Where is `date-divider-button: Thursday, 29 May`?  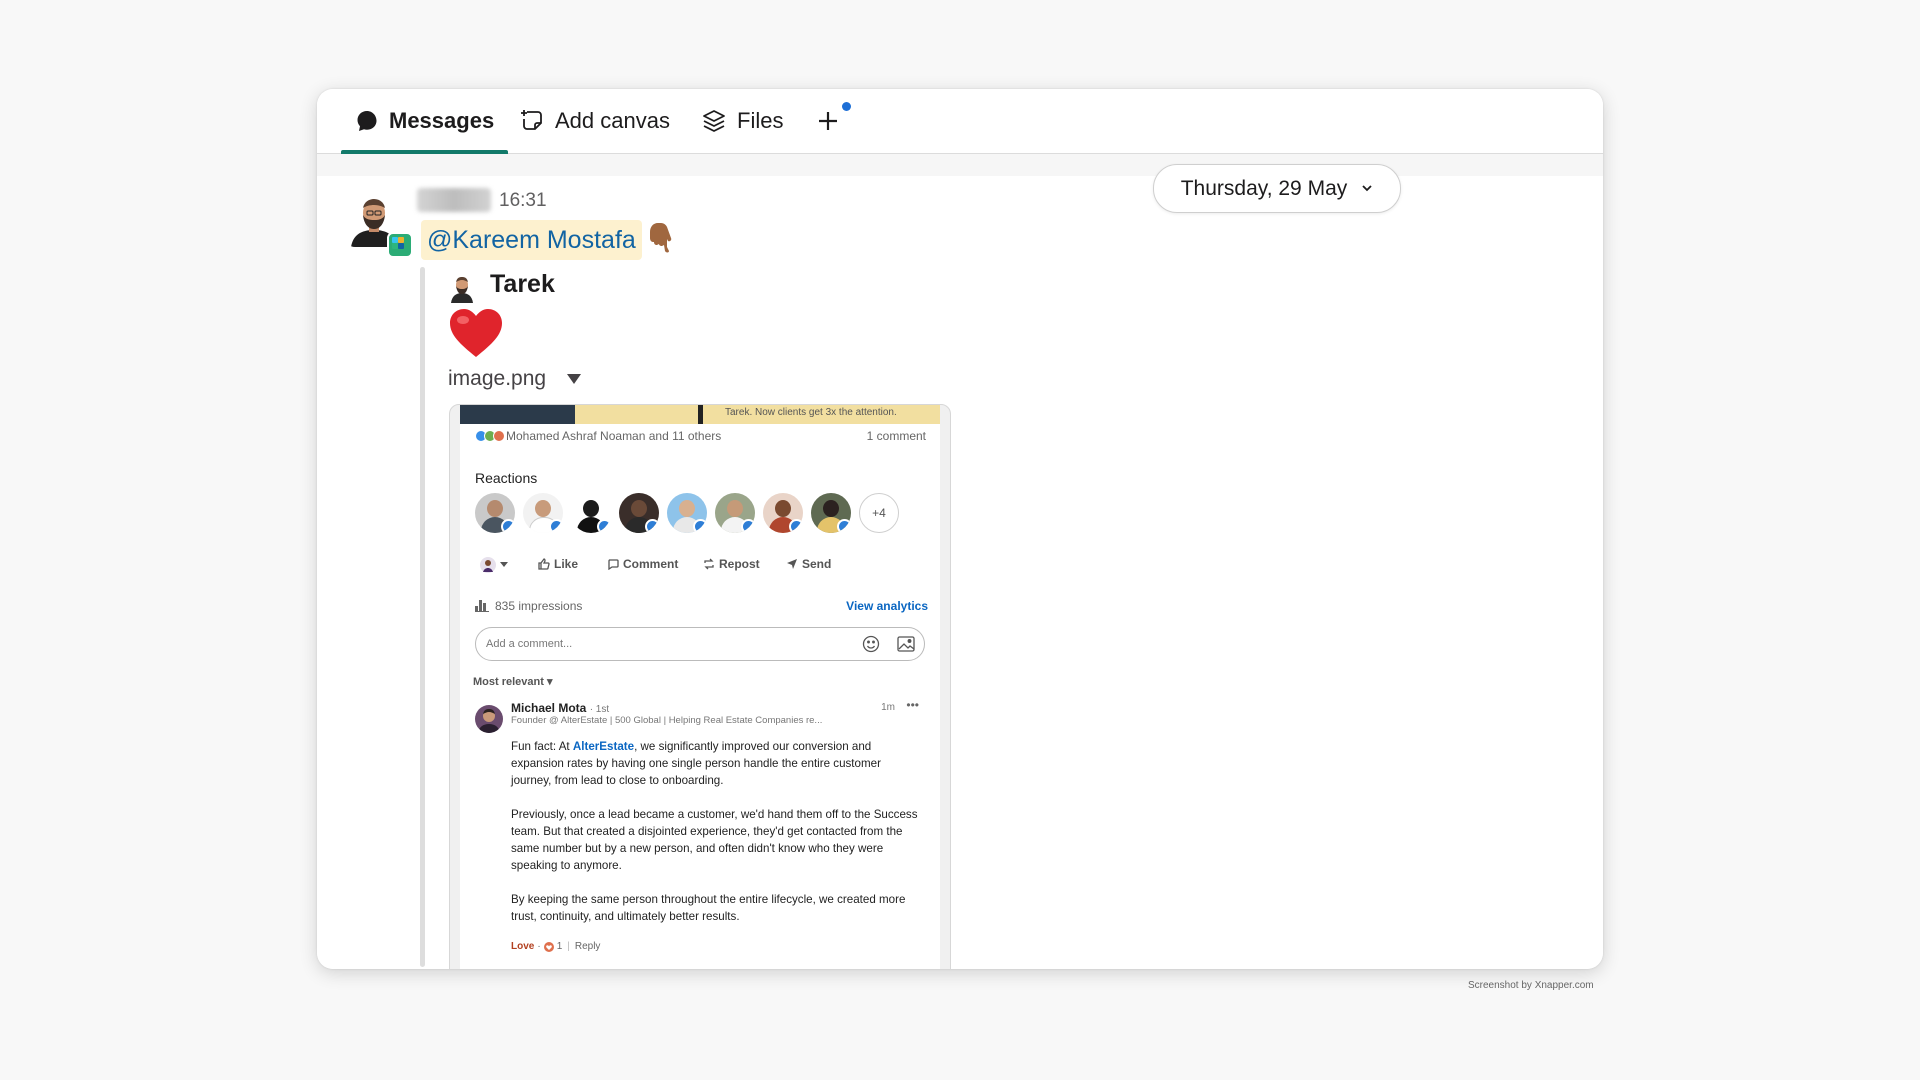 date-divider-button: Thursday, 29 May is located at coordinates (1277, 188).